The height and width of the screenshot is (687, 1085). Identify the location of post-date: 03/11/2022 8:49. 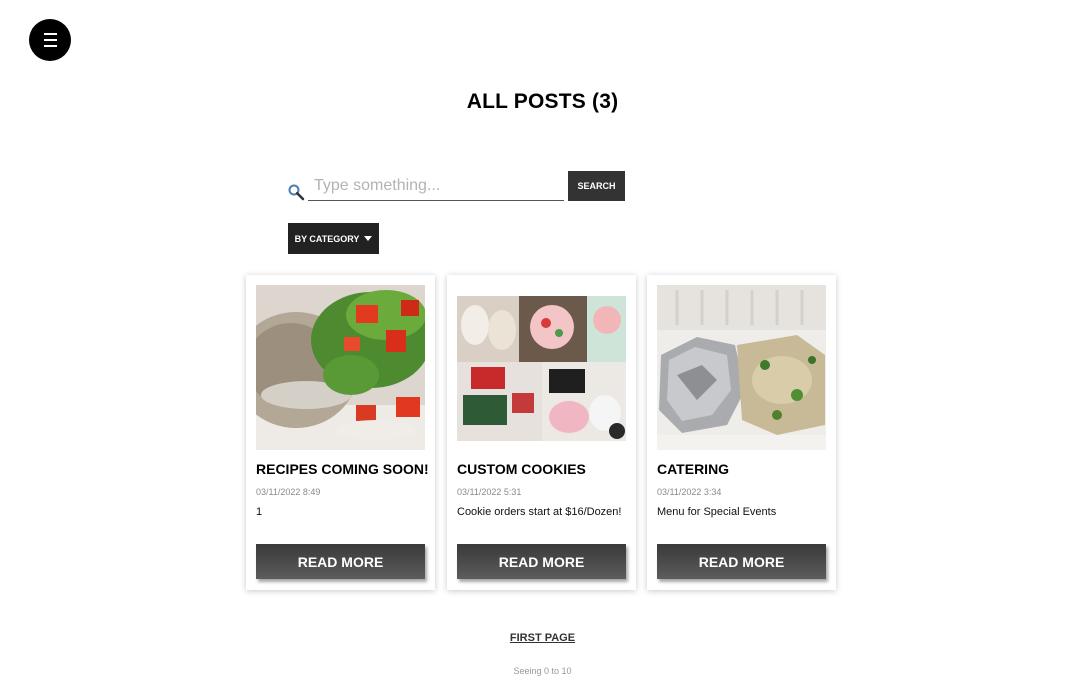
(288, 492).